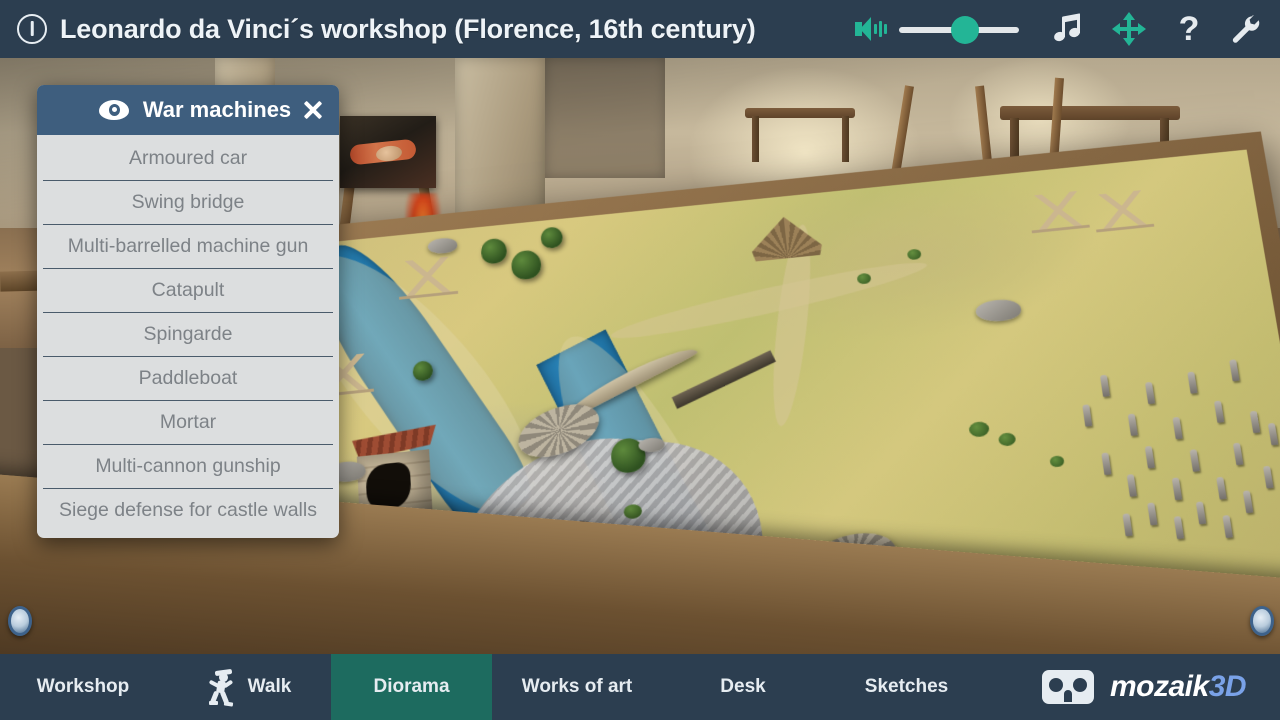 This screenshot has height=720, width=1280. What do you see at coordinates (188, 510) in the screenshot?
I see `list-item: Siege defense for castle walls` at bounding box center [188, 510].